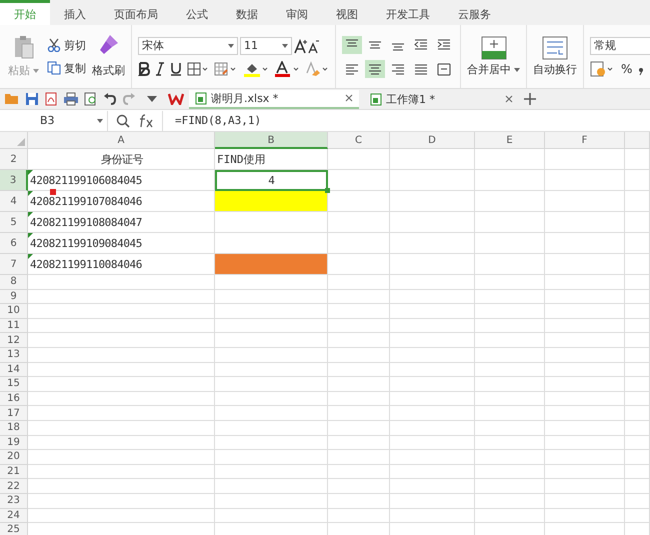 This screenshot has width=650, height=535. Describe the element at coordinates (274, 99) in the screenshot. I see `document-tab: 谢明月.xlsx *` at that location.